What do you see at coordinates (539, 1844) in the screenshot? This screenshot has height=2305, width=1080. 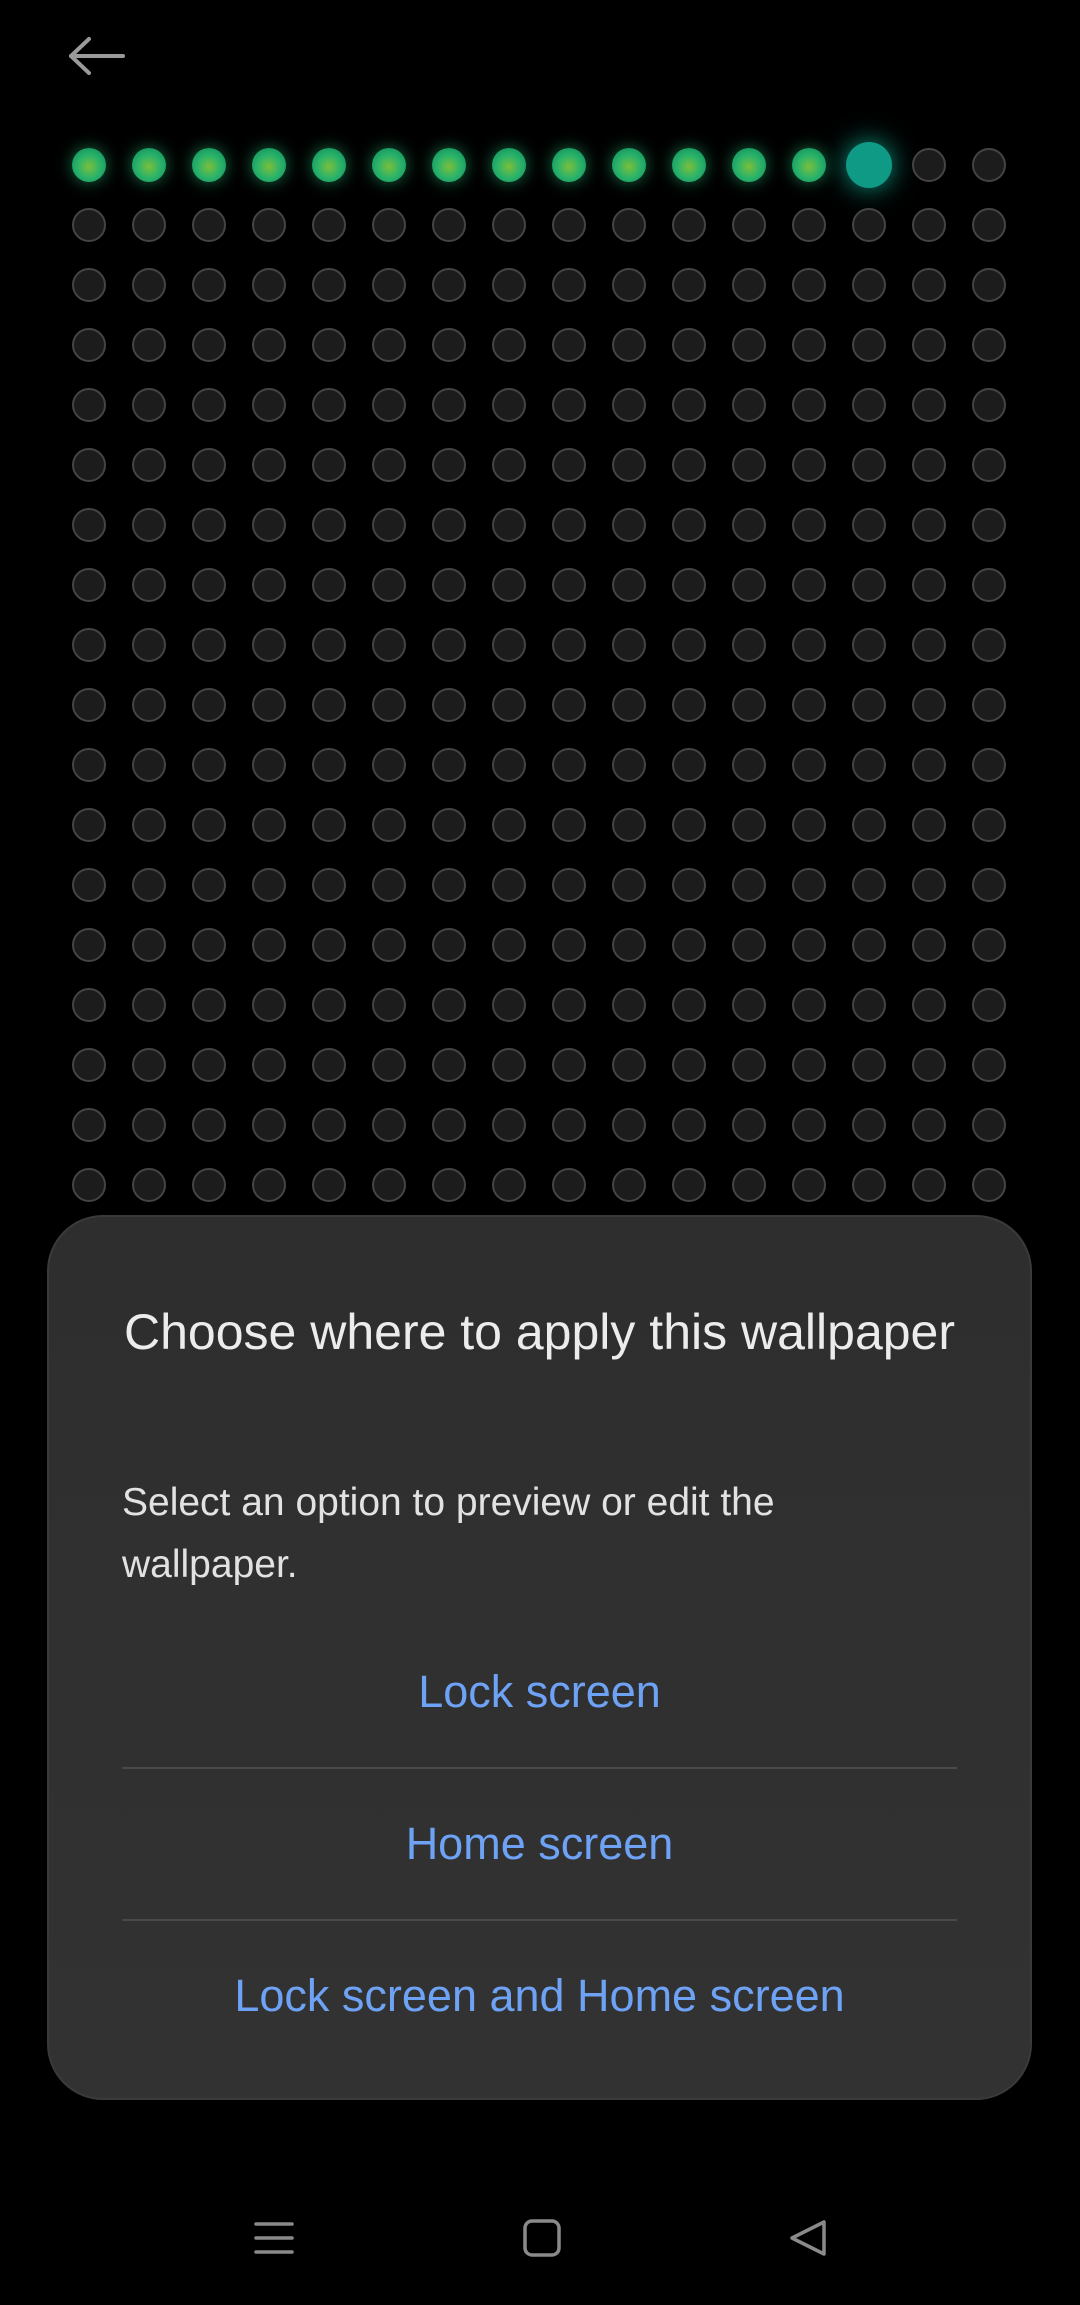 I see `home-screen-option: Home screen` at bounding box center [539, 1844].